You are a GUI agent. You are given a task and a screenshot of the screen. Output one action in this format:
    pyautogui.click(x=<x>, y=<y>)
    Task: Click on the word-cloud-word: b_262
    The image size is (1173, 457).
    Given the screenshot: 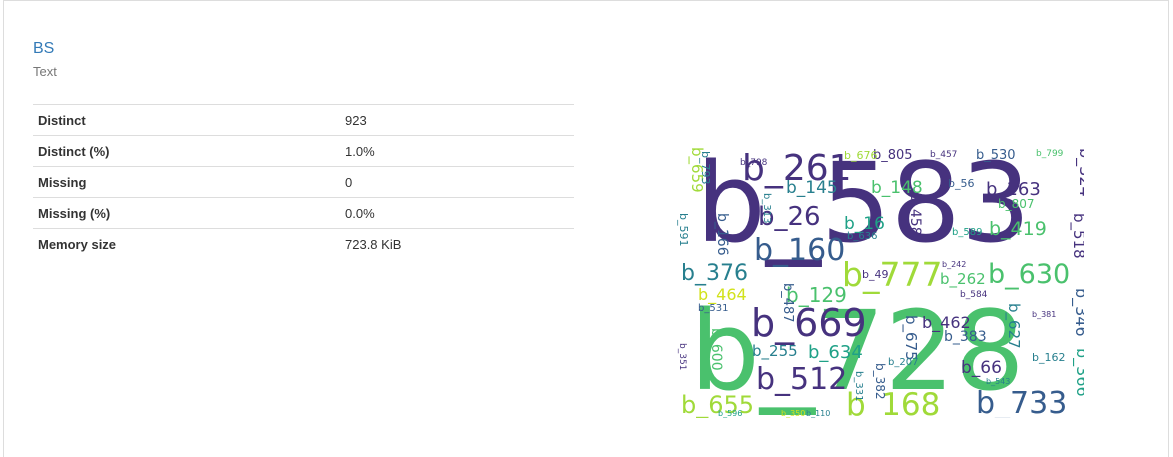 What is the action you would take?
    pyautogui.click(x=963, y=279)
    